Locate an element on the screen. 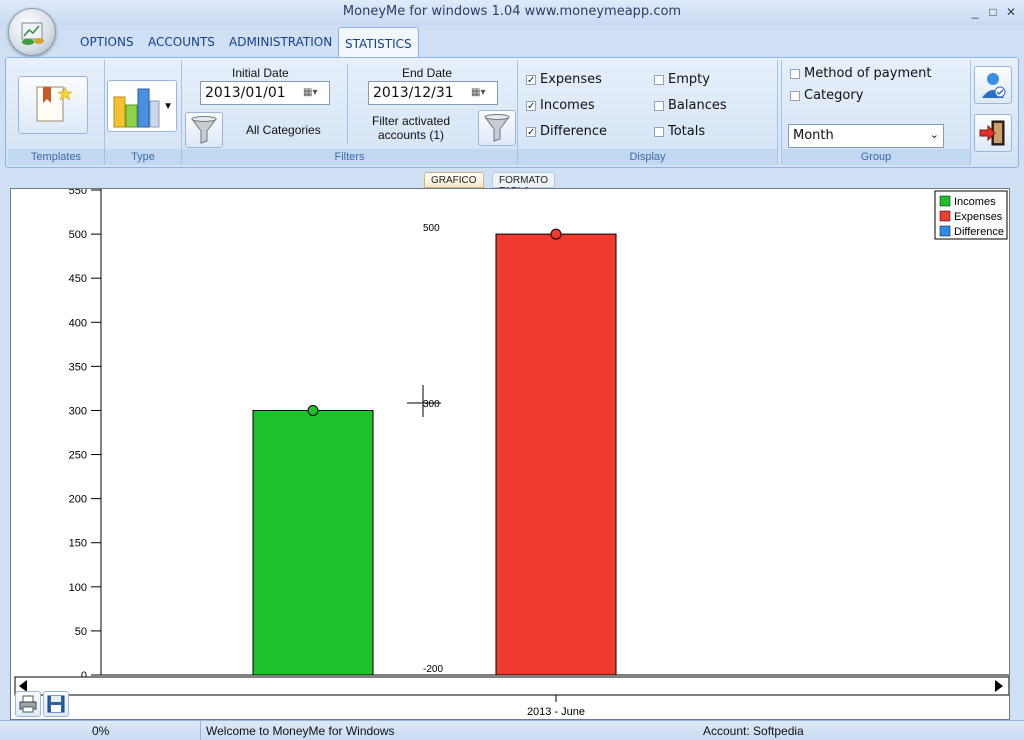 Image resolution: width=1024 pixels, height=740 pixels. save-button is located at coordinates (56, 704).